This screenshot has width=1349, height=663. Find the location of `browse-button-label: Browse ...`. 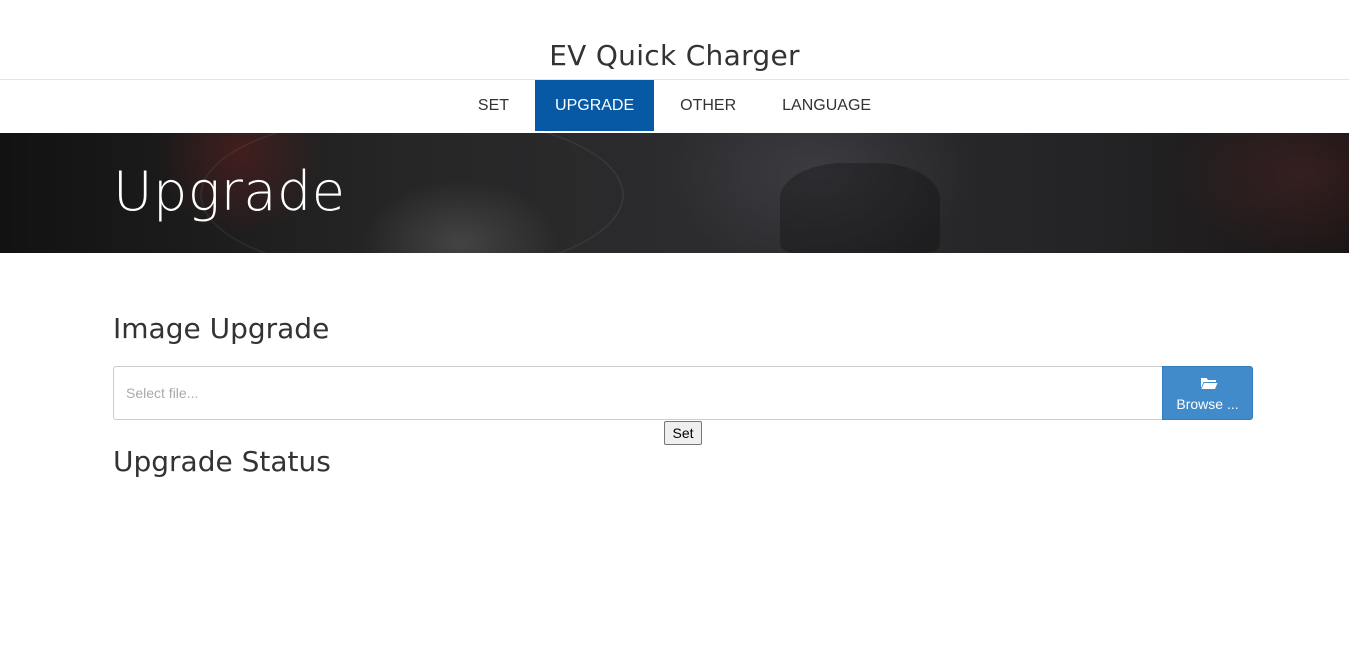

browse-button-label: Browse ... is located at coordinates (1207, 404).